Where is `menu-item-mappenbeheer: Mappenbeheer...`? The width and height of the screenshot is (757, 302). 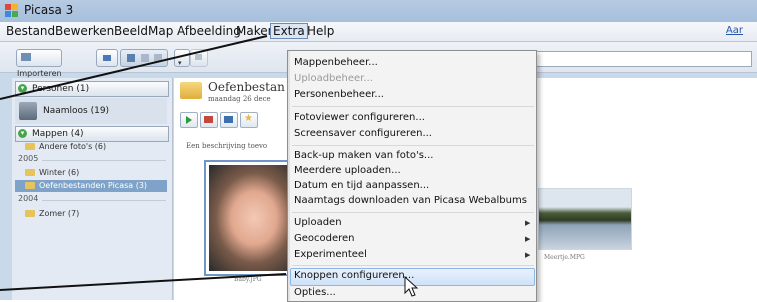 menu-item-mappenbeheer: Mappenbeheer... is located at coordinates (336, 62).